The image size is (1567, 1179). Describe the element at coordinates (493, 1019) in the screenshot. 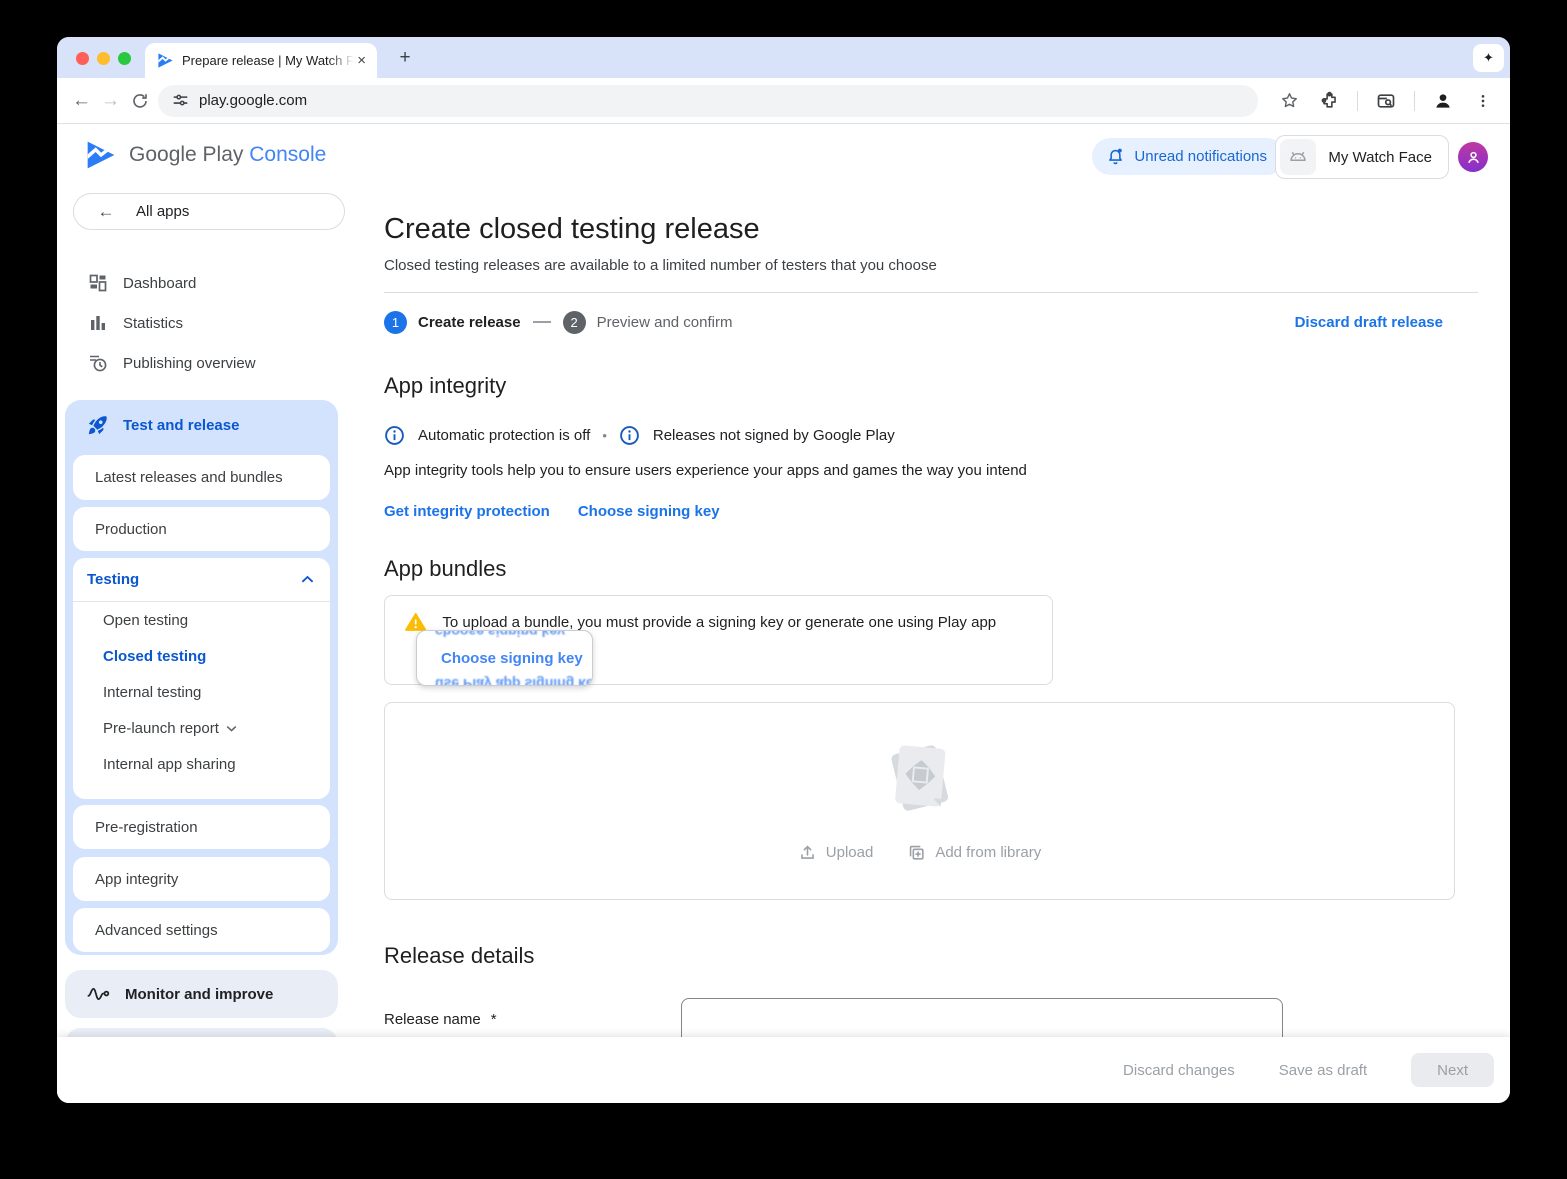

I see `required-asterisk: *` at that location.